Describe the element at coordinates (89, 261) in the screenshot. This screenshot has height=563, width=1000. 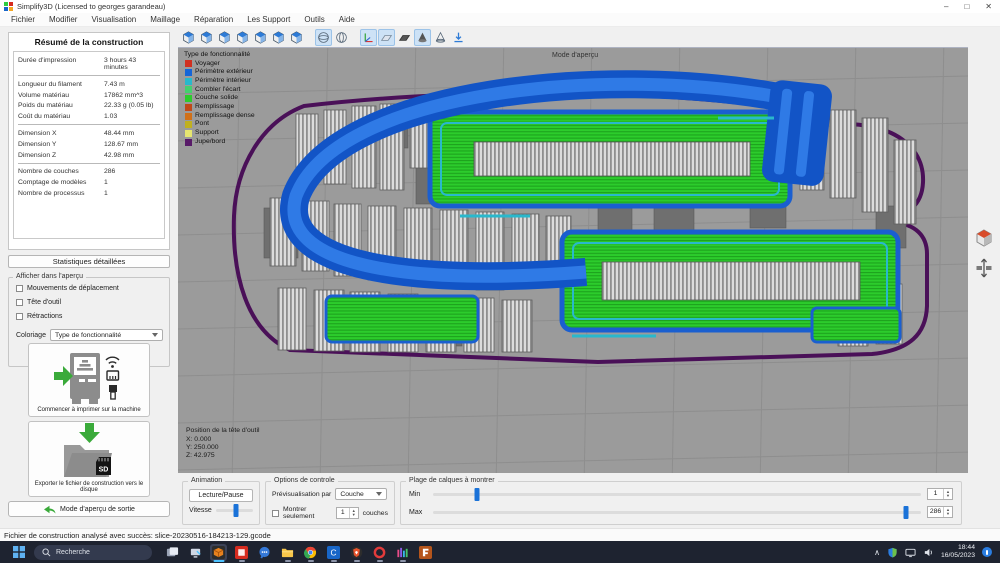
I see `detailed-stats-button: Statistiques détaillées` at that location.